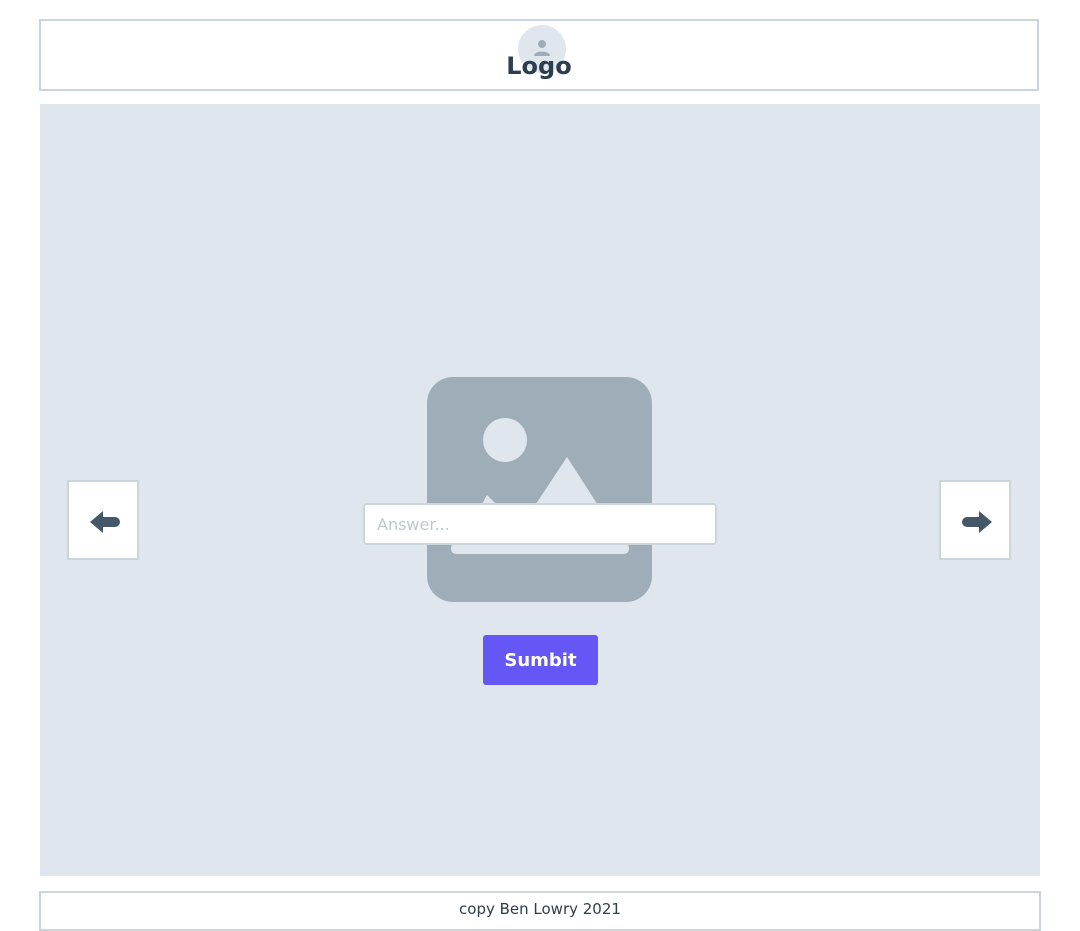 The width and height of the screenshot is (1080, 931). Describe the element at coordinates (540, 524) in the screenshot. I see `answer-input` at that location.